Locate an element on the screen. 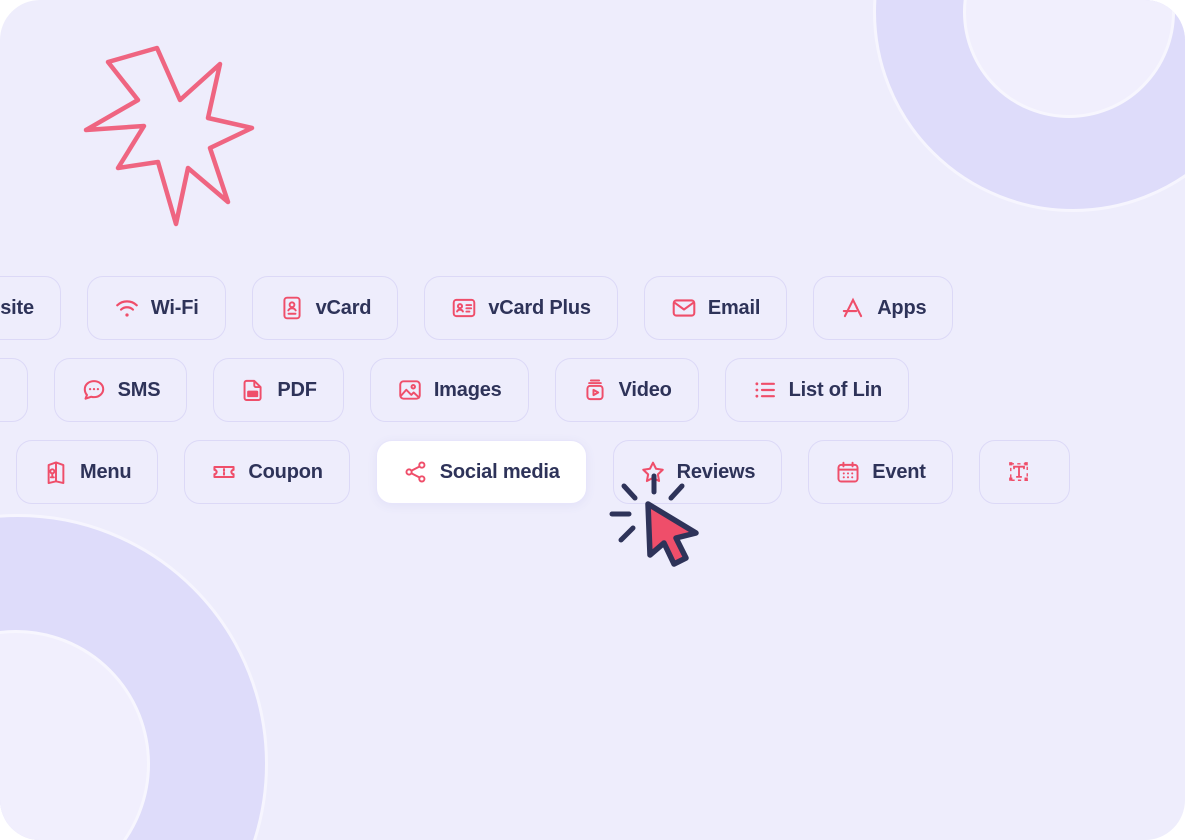 The width and height of the screenshot is (1185, 840). chip-list-of-links: List of Lin is located at coordinates (816, 390).